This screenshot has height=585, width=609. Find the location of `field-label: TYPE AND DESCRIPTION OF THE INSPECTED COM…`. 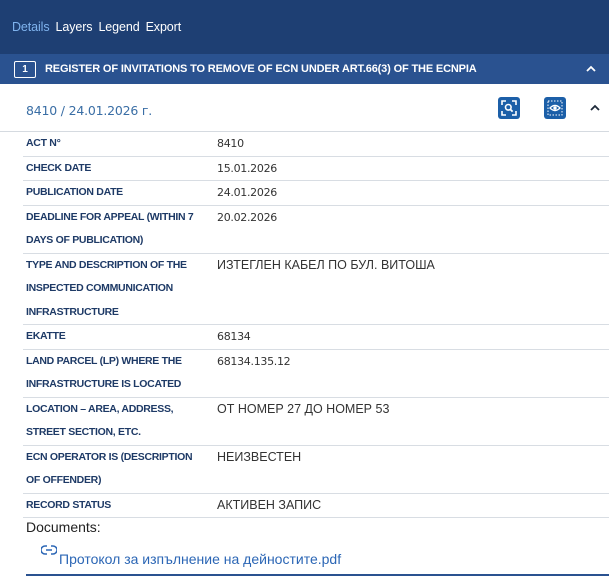

field-label: TYPE AND DESCRIPTION OF THE INSPECTED COM… is located at coordinates (120, 289).